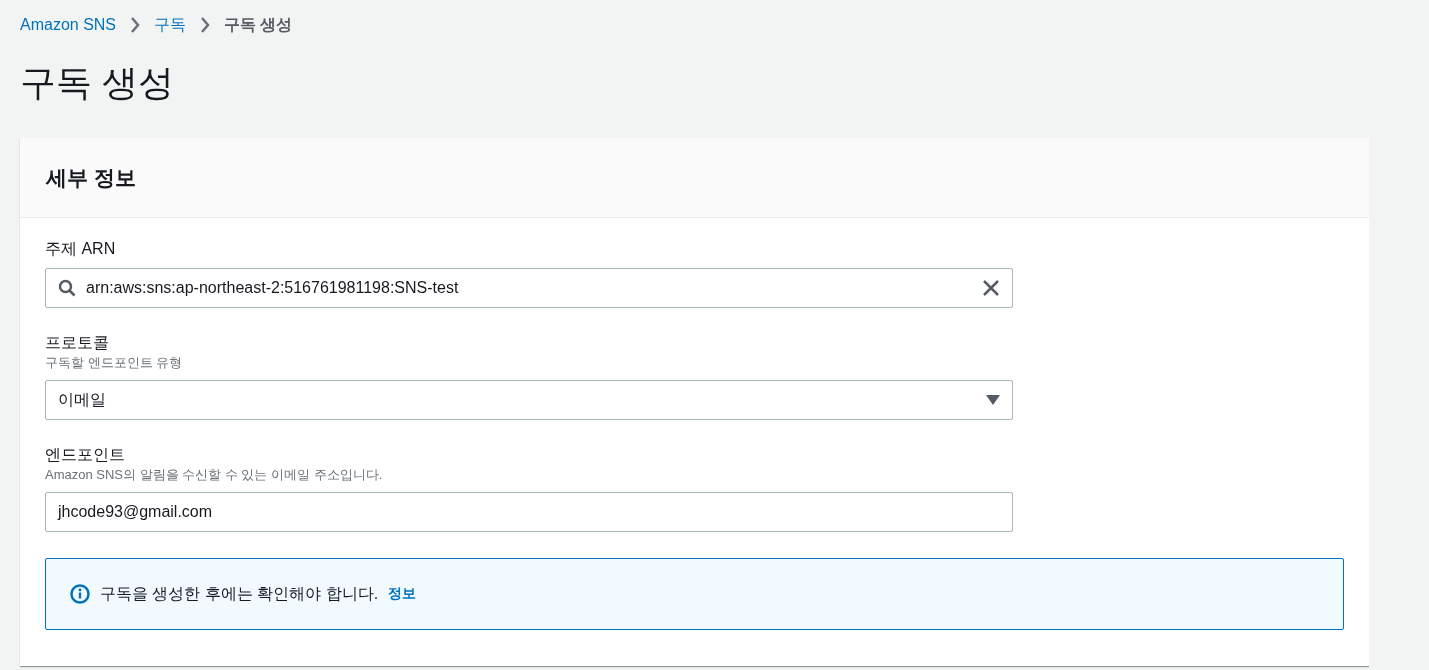 This screenshot has height=670, width=1429. What do you see at coordinates (239, 593) in the screenshot?
I see `info-message: 구독을 생성한 후에는 확인해야 합니다.` at bounding box center [239, 593].